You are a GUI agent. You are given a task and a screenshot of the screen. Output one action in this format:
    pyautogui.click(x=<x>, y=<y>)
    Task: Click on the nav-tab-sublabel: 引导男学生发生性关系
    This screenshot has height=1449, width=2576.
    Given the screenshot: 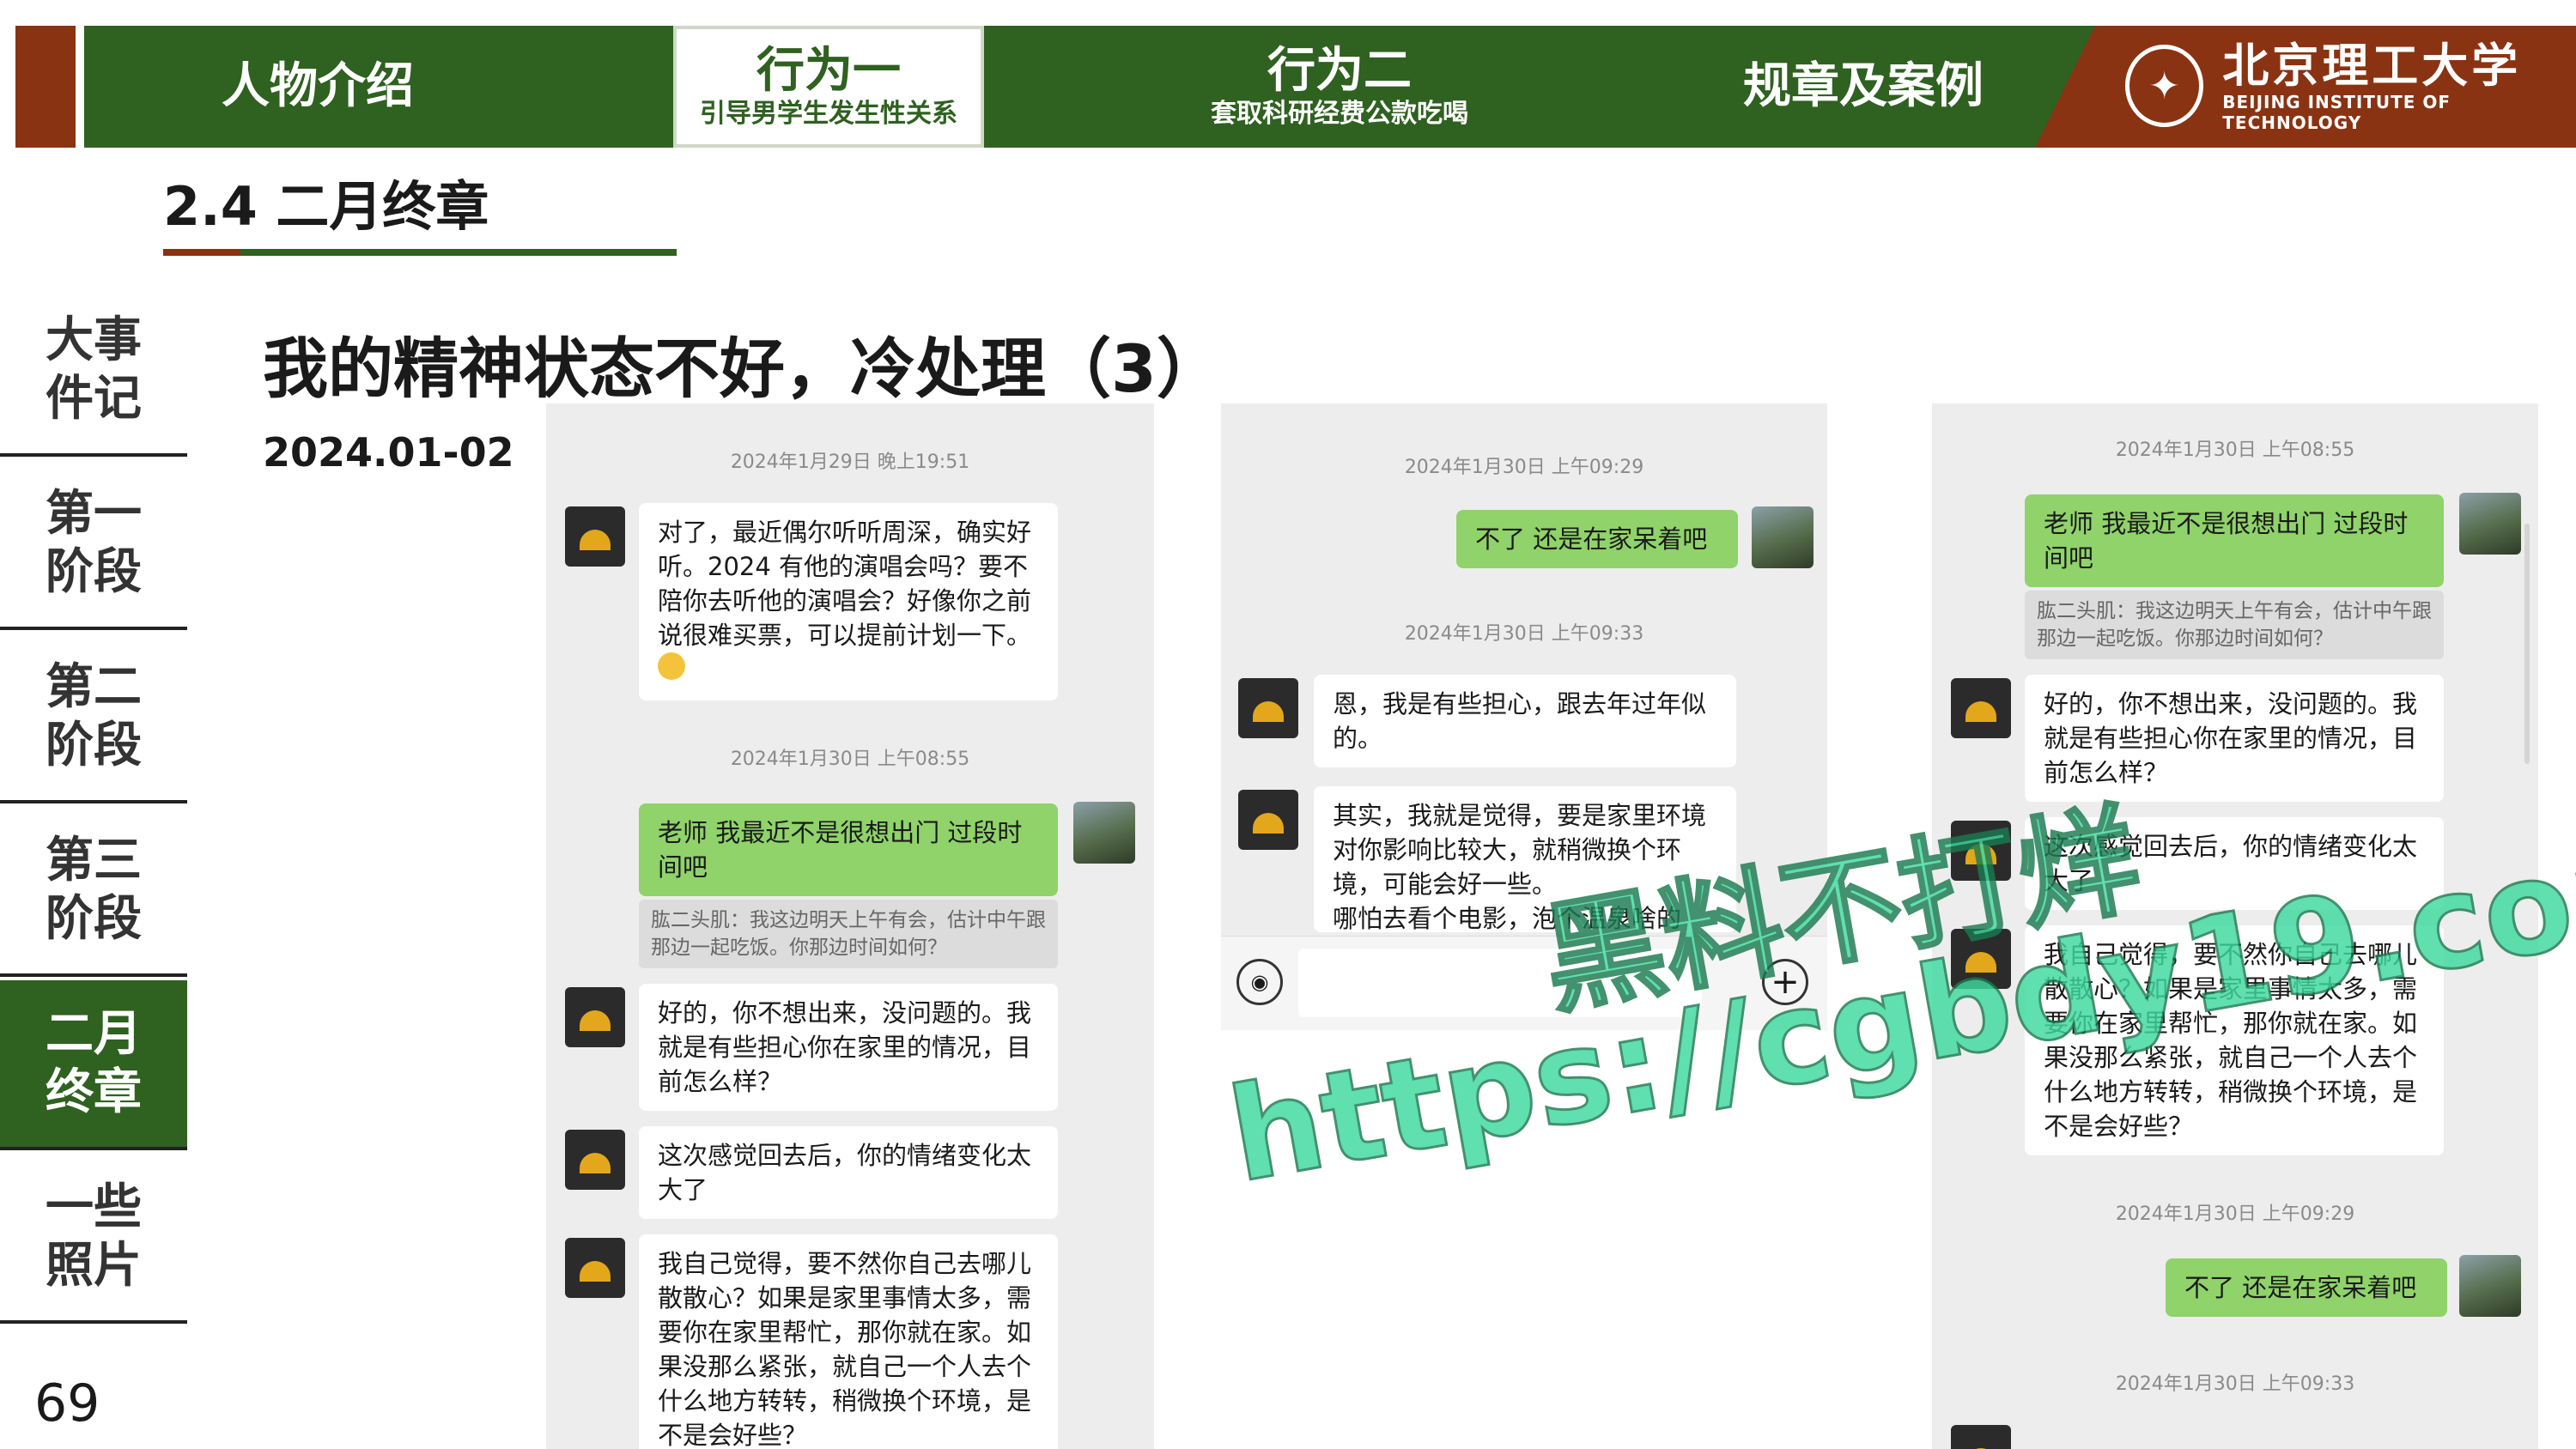 What is the action you would take?
    pyautogui.click(x=828, y=114)
    